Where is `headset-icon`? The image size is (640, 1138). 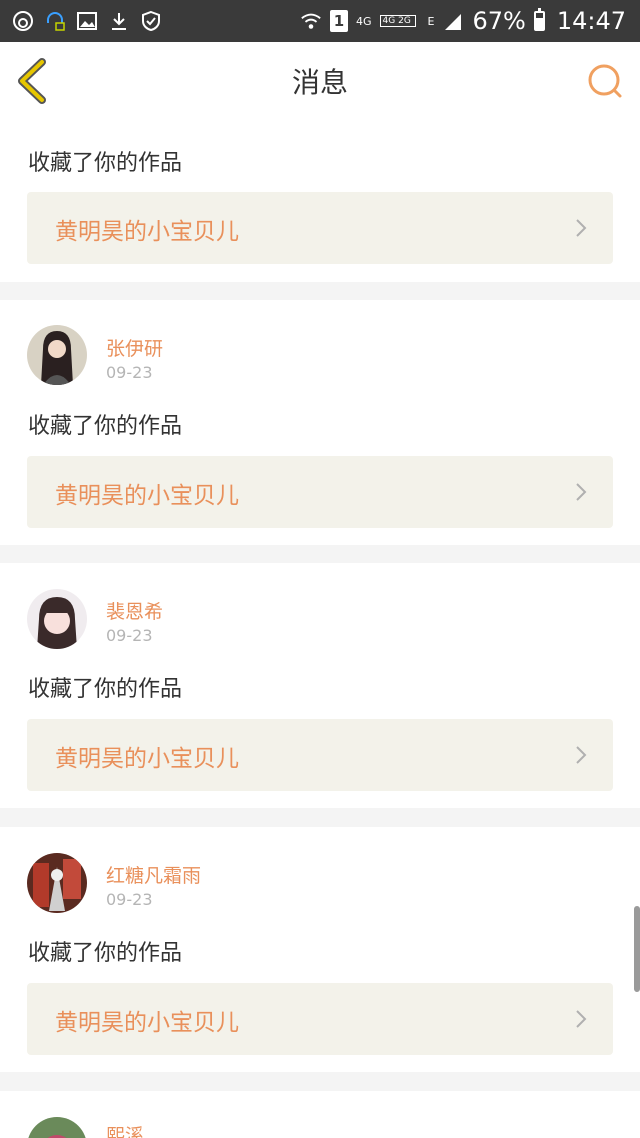
headset-icon is located at coordinates (55, 21).